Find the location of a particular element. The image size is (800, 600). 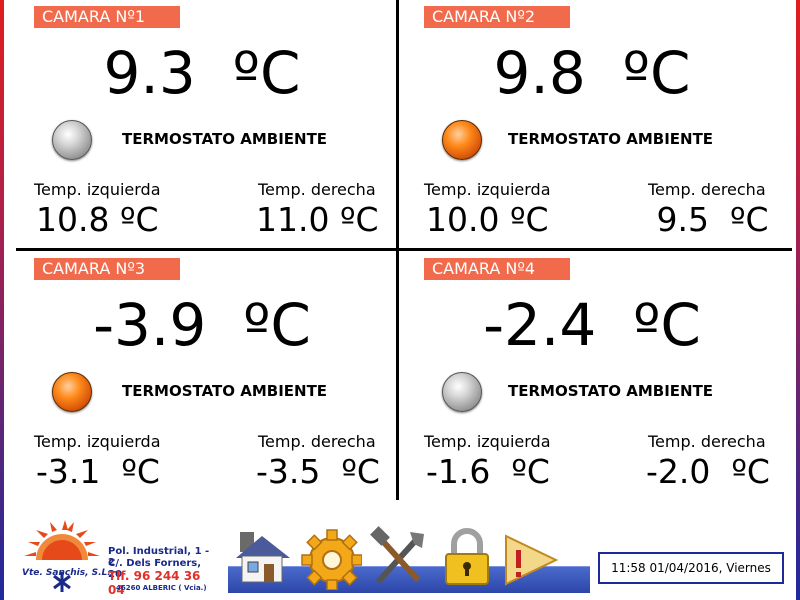

company-city: 46260 ALBERIC ( Vcia.) is located at coordinates (161, 588).